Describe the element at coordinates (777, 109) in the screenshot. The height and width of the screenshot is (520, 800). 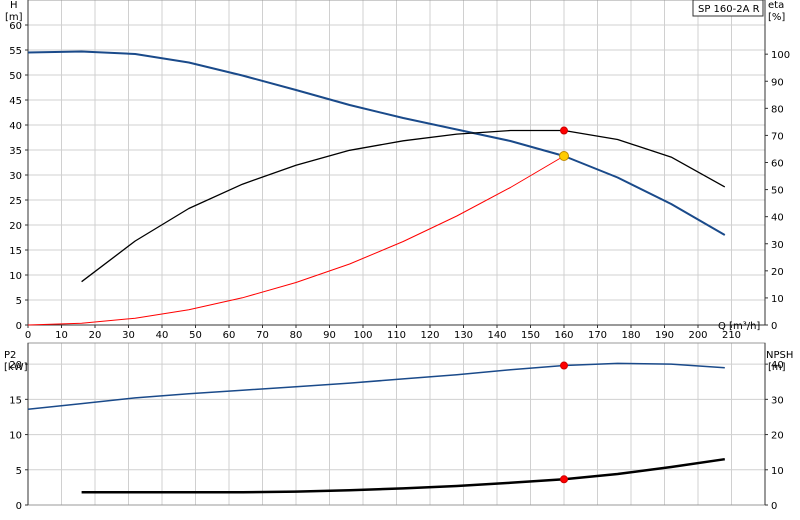
I see `y2-tick-label: 80` at that location.